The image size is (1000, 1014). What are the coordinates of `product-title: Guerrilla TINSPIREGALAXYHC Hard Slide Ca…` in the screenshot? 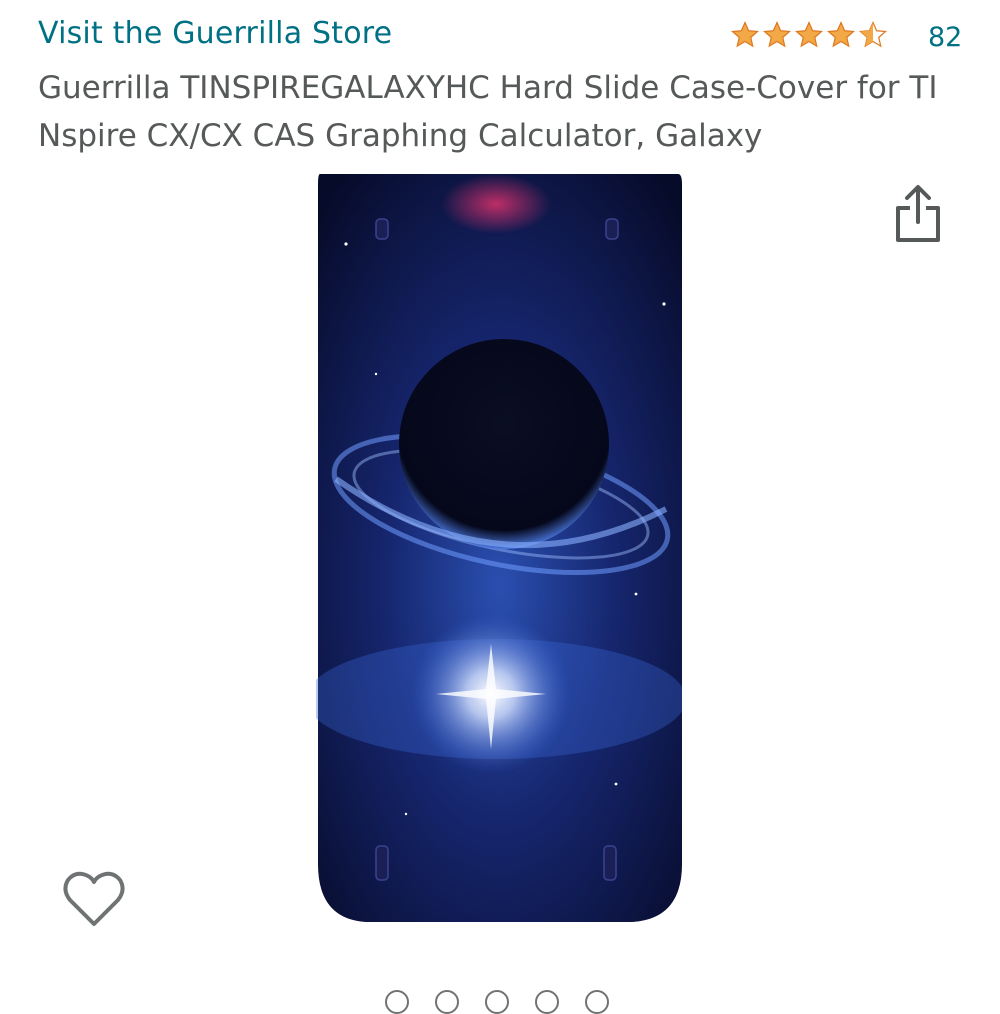 It's located at (488, 112).